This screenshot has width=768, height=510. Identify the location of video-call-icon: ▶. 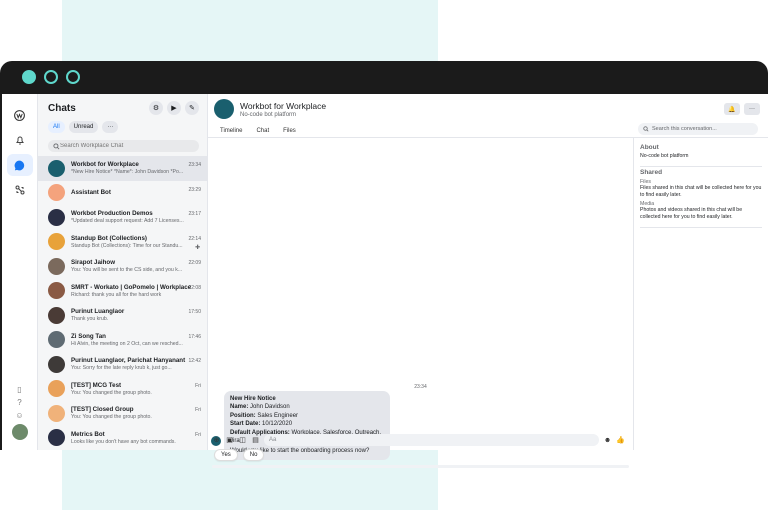
(174, 108).